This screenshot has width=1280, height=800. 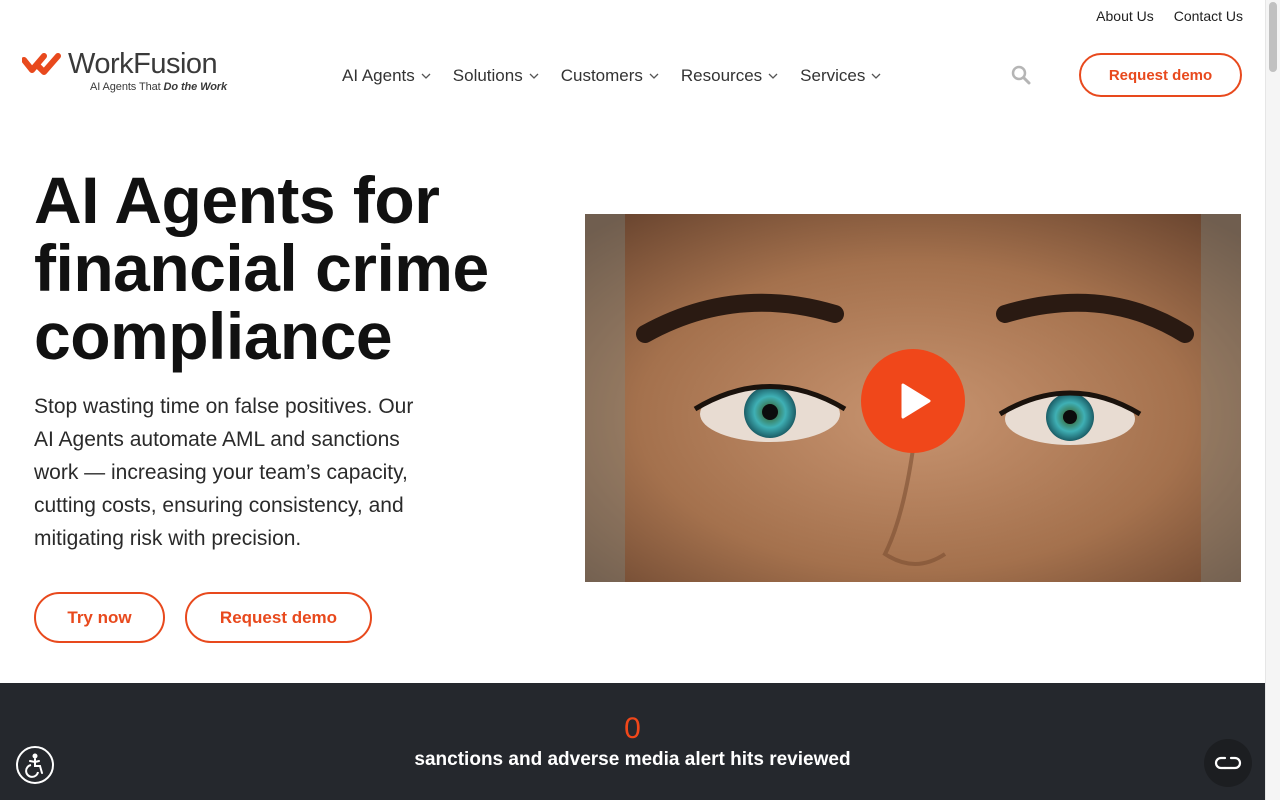 What do you see at coordinates (143, 64) in the screenshot?
I see `logo-wordmark: WorkFusion` at bounding box center [143, 64].